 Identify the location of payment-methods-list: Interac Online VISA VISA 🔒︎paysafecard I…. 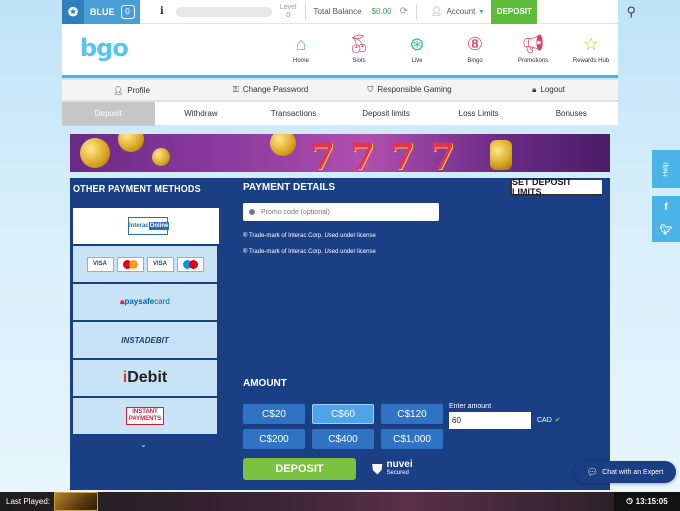
(146, 327).